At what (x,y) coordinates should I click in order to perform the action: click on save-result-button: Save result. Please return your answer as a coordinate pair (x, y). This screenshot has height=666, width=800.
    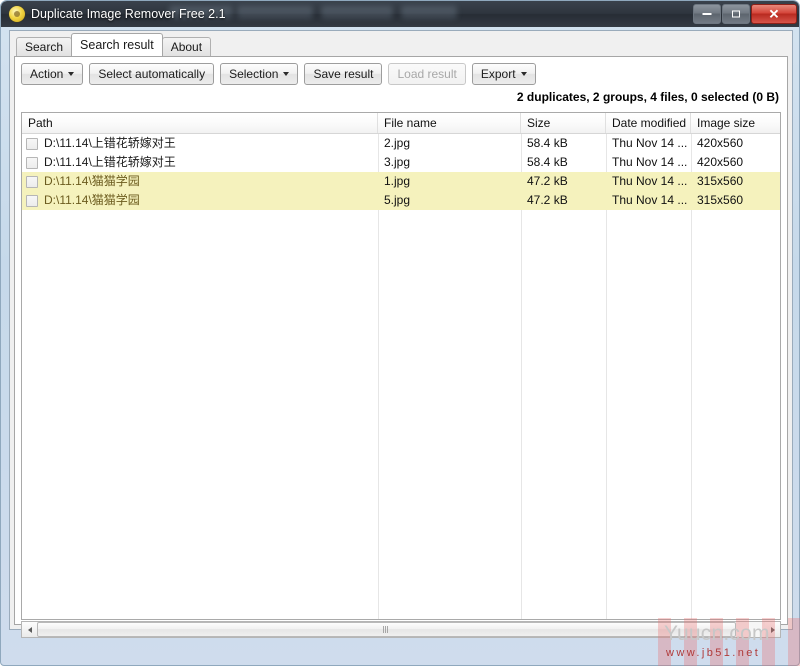
    Looking at the image, I should click on (343, 74).